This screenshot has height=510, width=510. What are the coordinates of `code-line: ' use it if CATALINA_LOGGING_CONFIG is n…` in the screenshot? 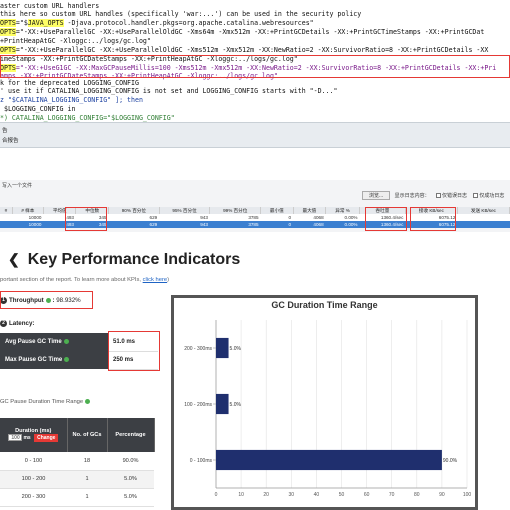 It's located at (168, 91).